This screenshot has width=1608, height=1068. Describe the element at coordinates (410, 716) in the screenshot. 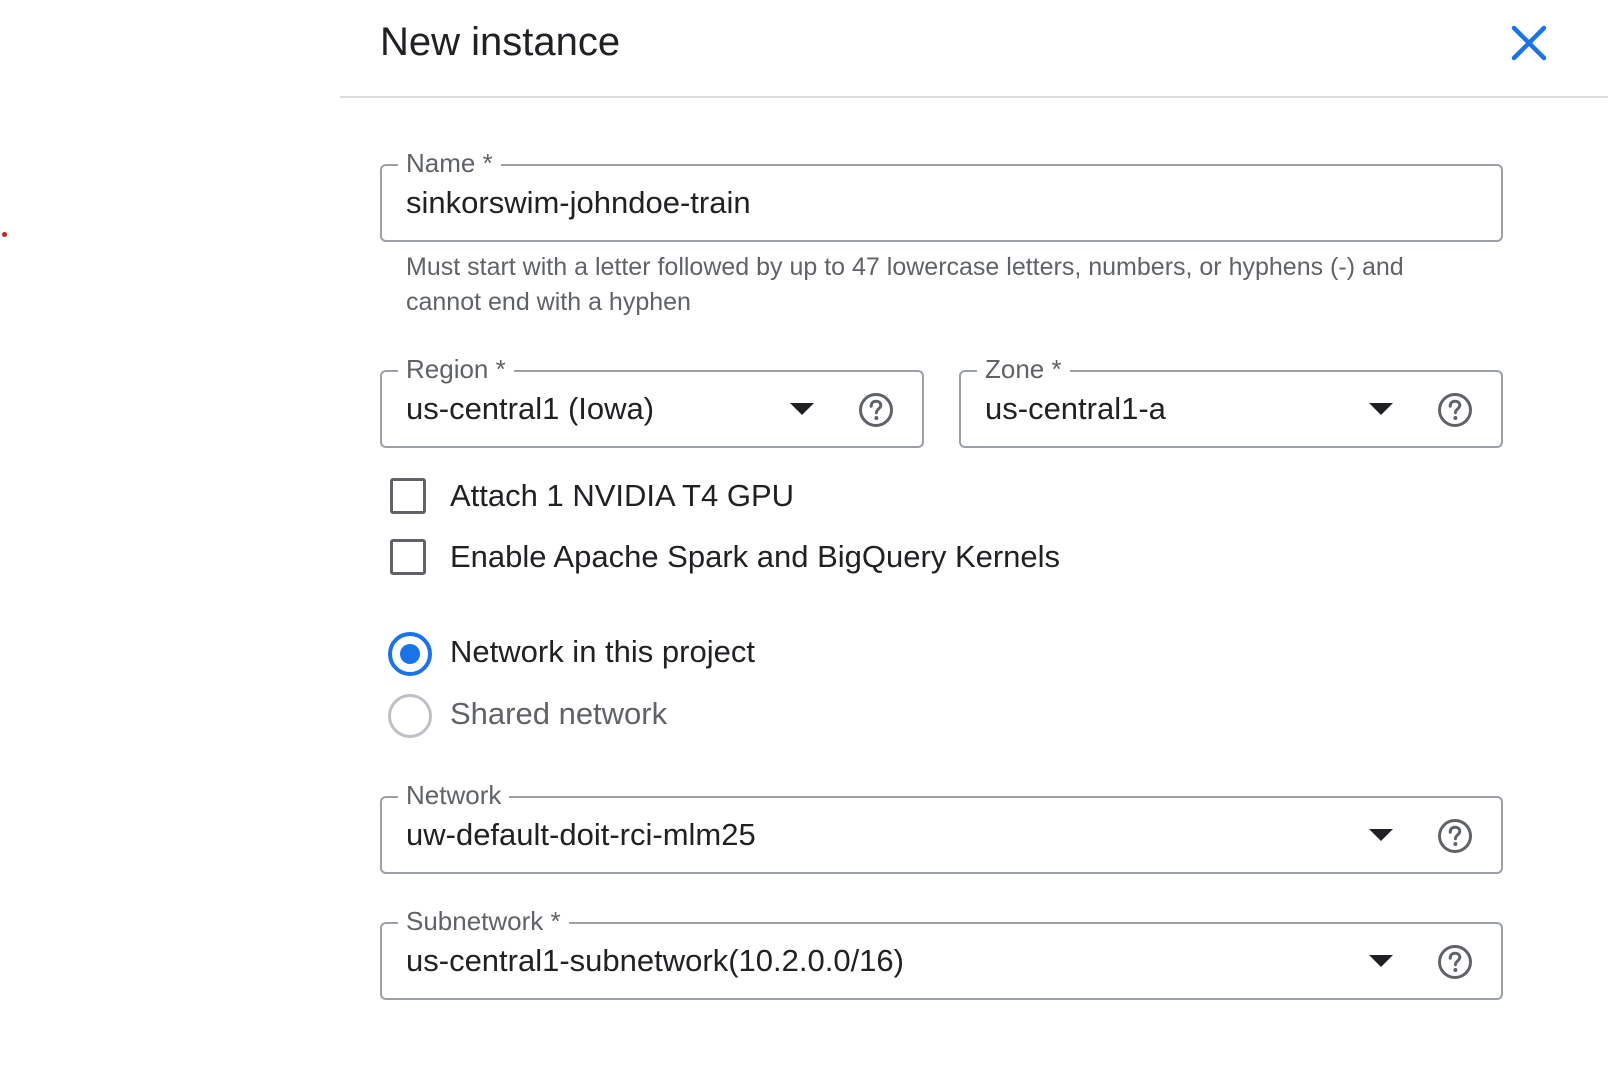

I see `shared-network-radio` at that location.